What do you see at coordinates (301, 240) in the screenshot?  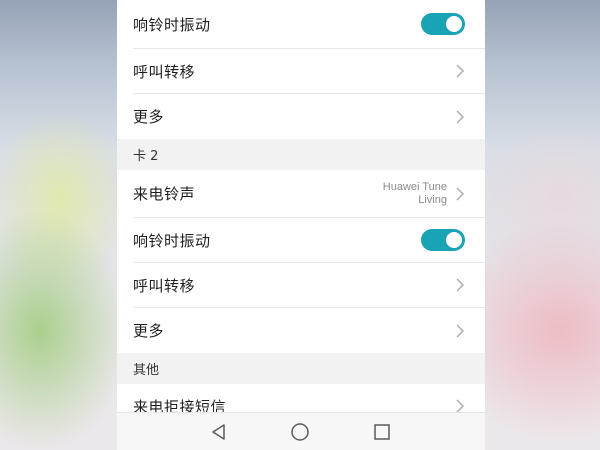 I see `card2-vibrate-row: 响铃时振动` at bounding box center [301, 240].